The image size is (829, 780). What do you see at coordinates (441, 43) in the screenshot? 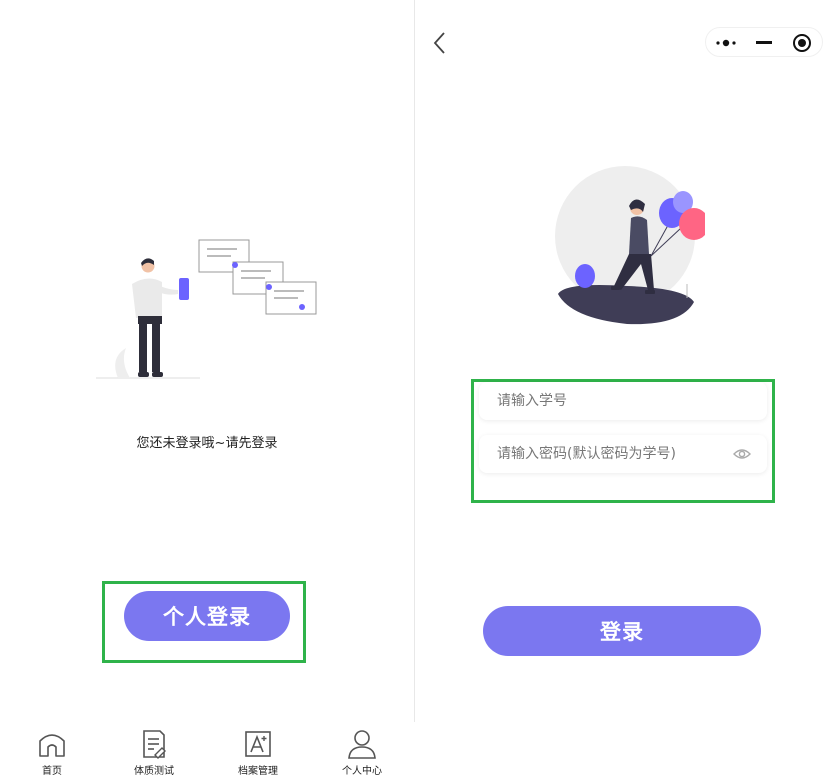
I see `back-arrow-icon` at bounding box center [441, 43].